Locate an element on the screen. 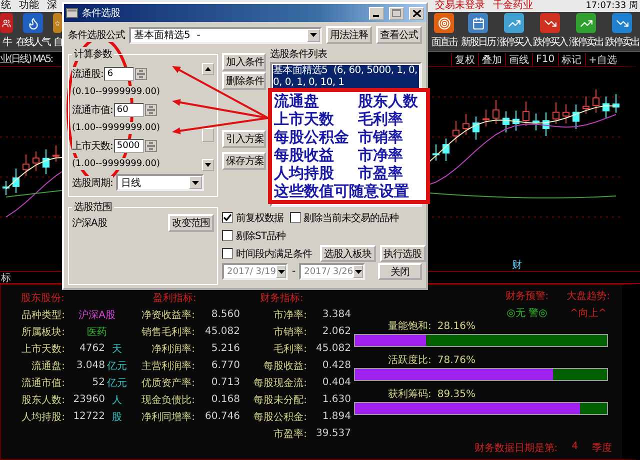 The image size is (640, 460). people-icon is located at coordinates (6, 23).